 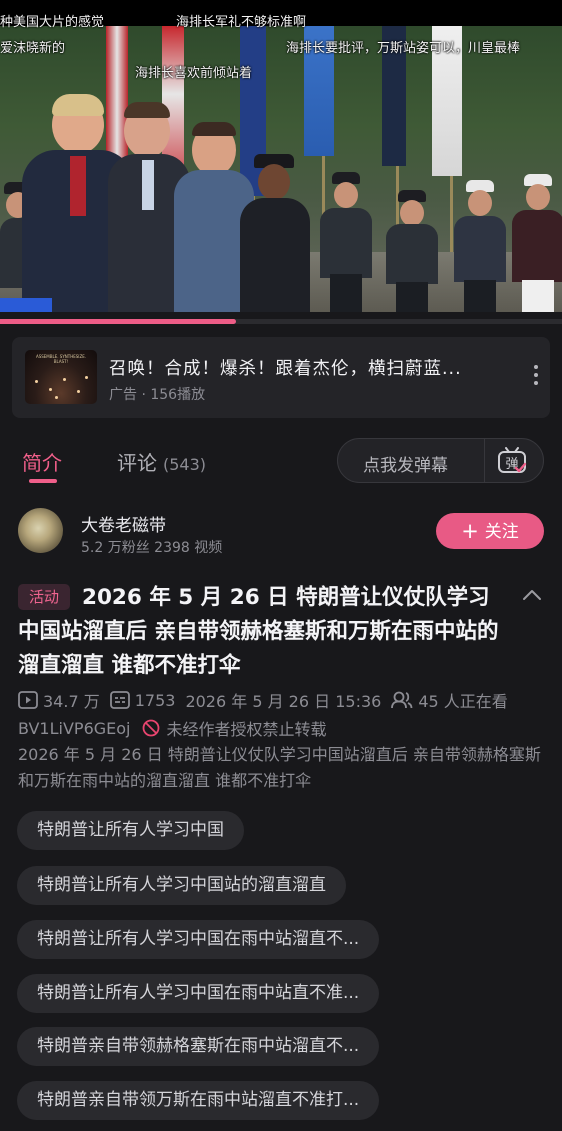 What do you see at coordinates (161, 461) in the screenshot?
I see `tab-comments: 评论 (543)` at bounding box center [161, 461].